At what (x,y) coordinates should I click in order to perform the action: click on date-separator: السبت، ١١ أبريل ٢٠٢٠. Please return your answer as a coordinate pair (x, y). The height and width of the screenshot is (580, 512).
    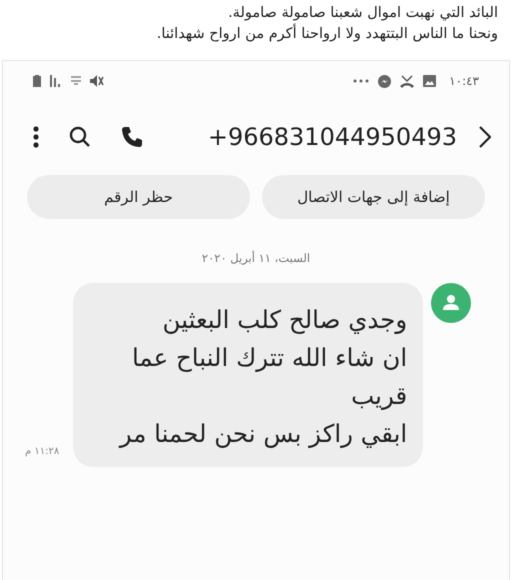
    Looking at the image, I should click on (256, 258).